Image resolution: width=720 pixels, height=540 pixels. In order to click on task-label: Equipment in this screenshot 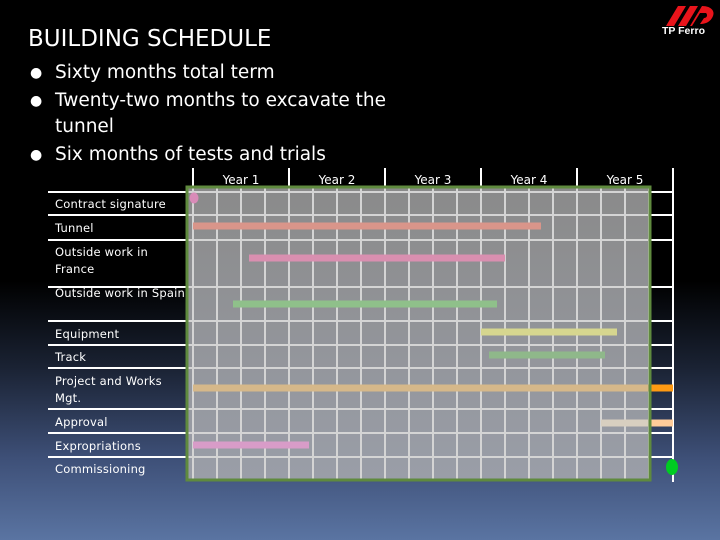, I will do `click(87, 334)`.